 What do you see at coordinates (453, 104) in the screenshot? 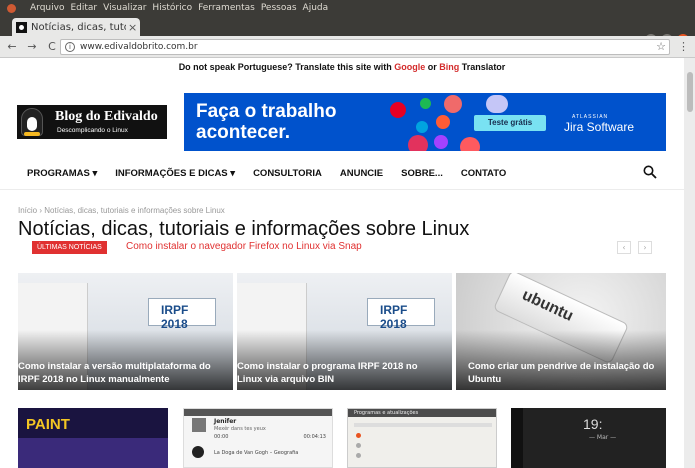
I see `asana-icon` at bounding box center [453, 104].